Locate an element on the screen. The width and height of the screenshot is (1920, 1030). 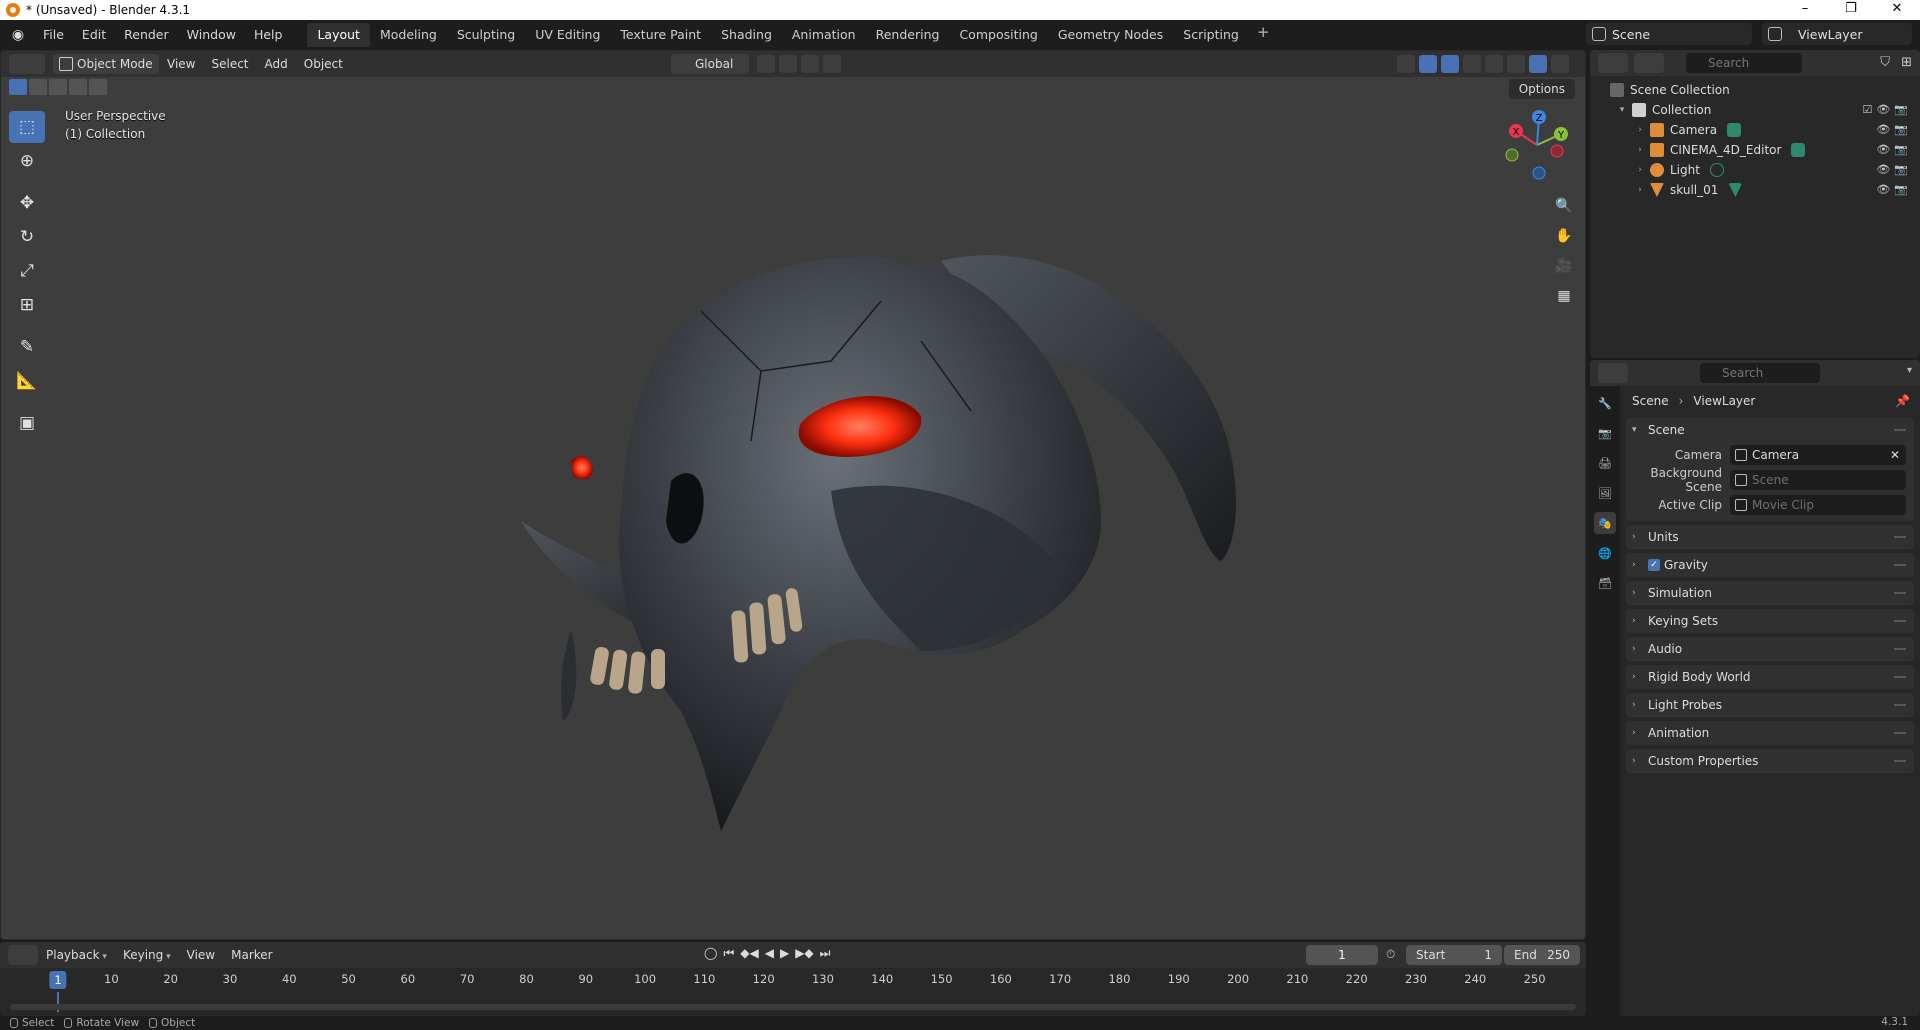
menu-render: Render is located at coordinates (146, 35).